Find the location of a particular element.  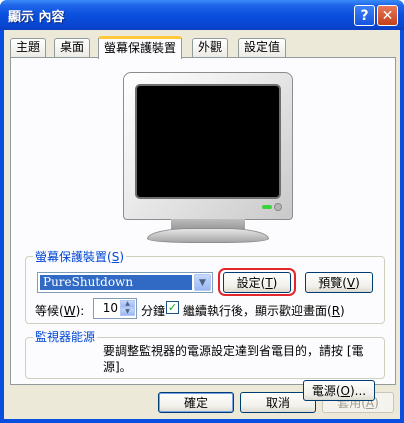

wait-minutes-spinner: 10 ▲ ▼ is located at coordinates (115, 308).